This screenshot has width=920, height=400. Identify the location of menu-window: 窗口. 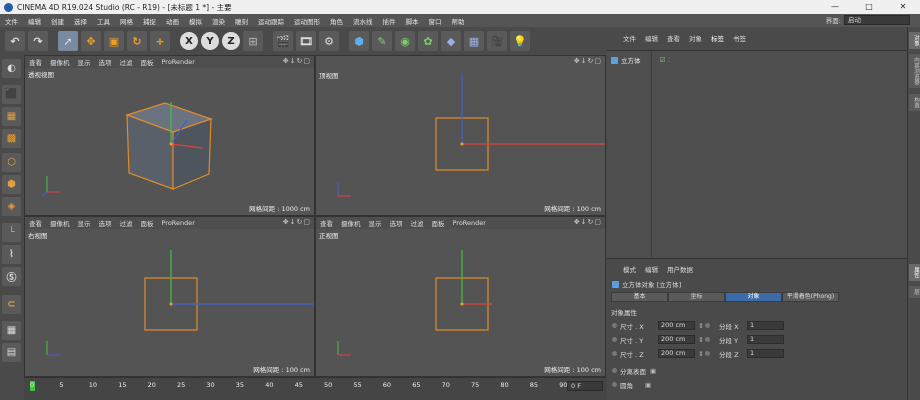
(435, 21).